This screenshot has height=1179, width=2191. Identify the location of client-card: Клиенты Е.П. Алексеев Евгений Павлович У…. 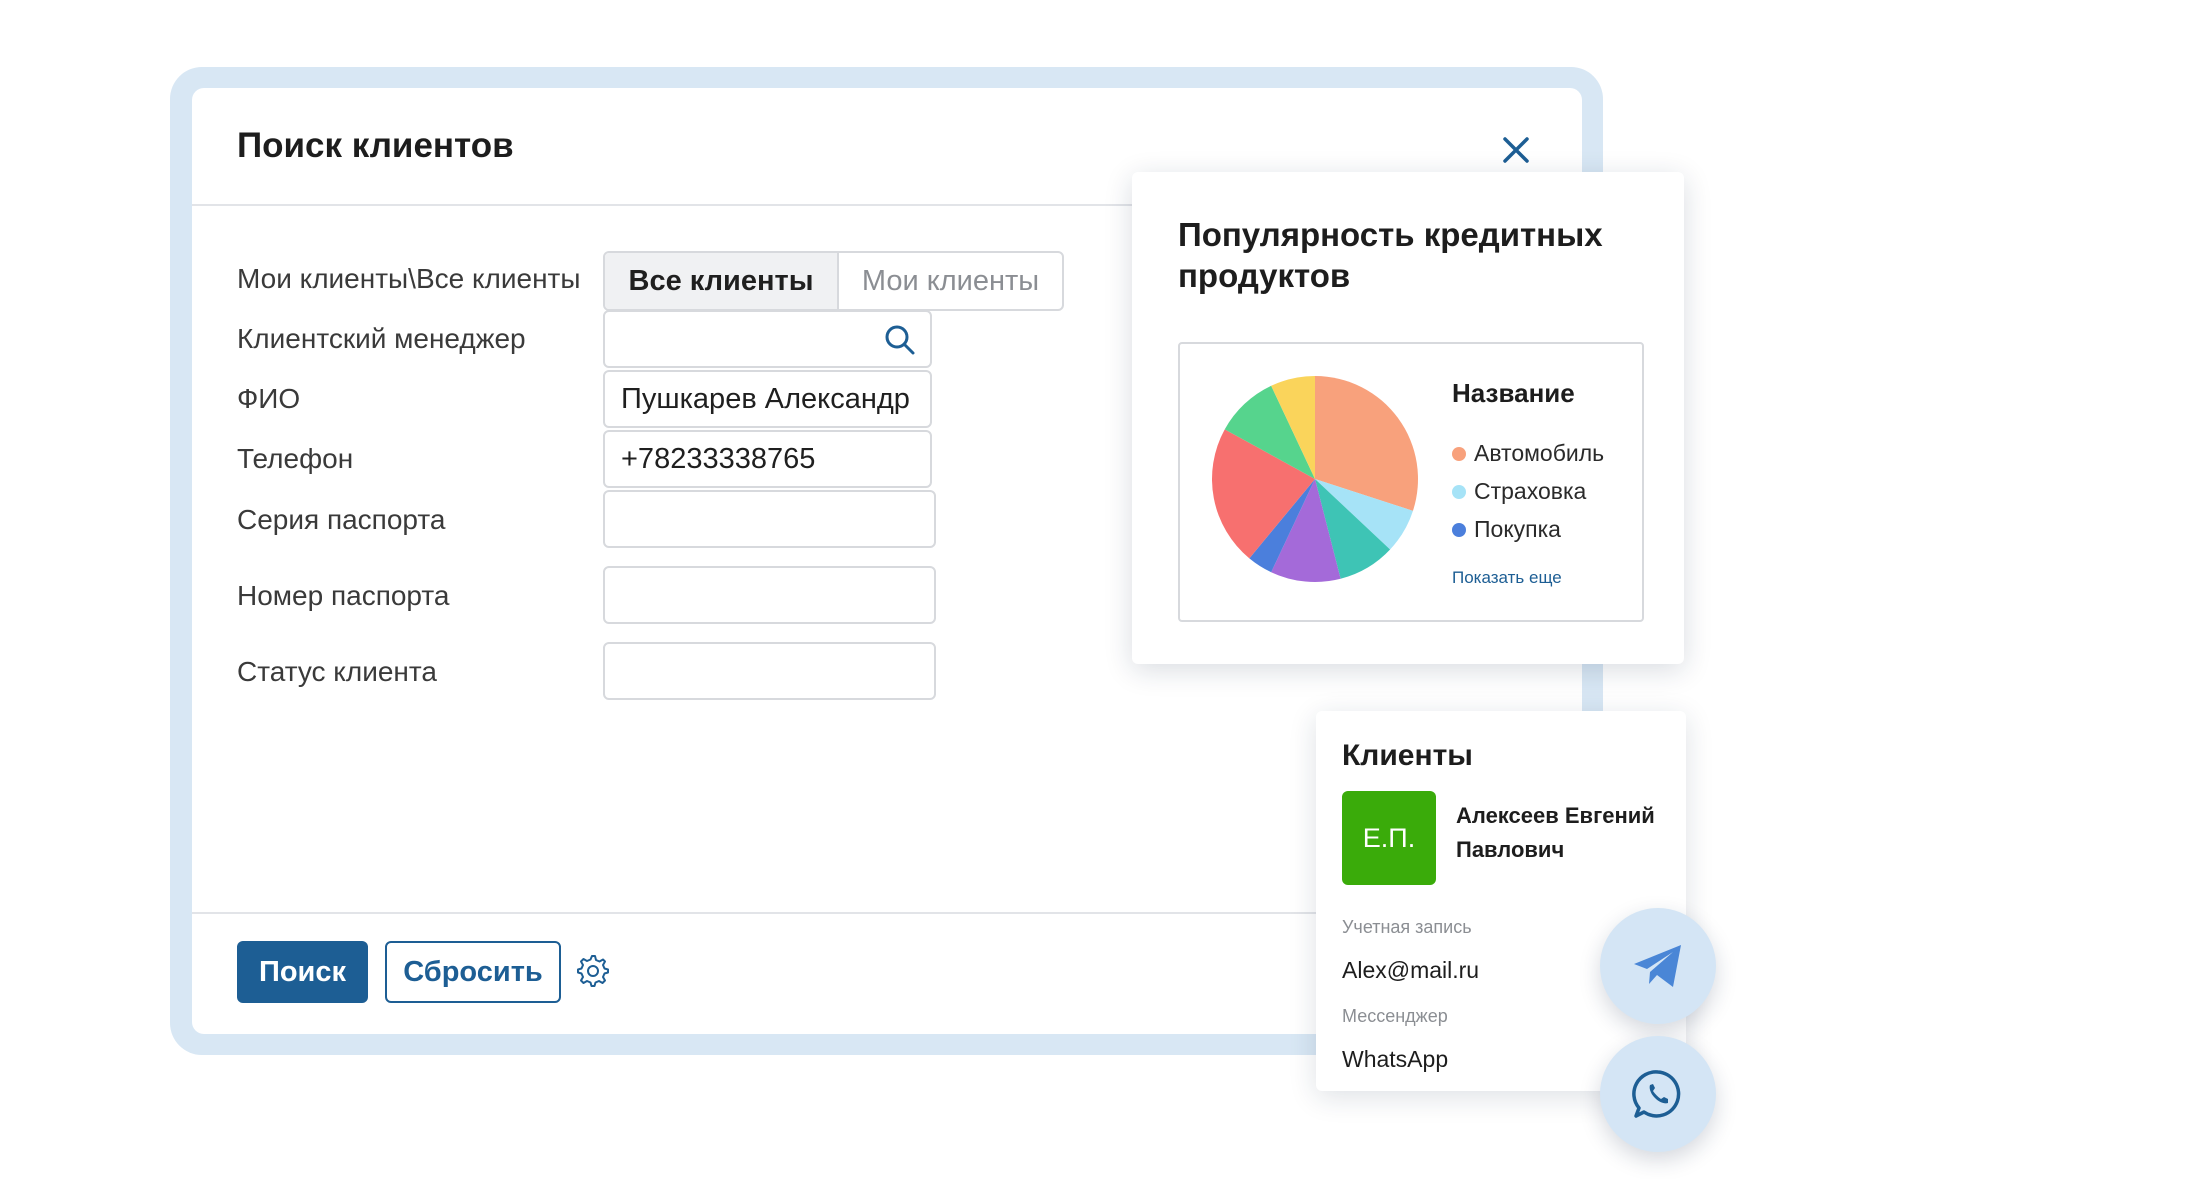
(1501, 901).